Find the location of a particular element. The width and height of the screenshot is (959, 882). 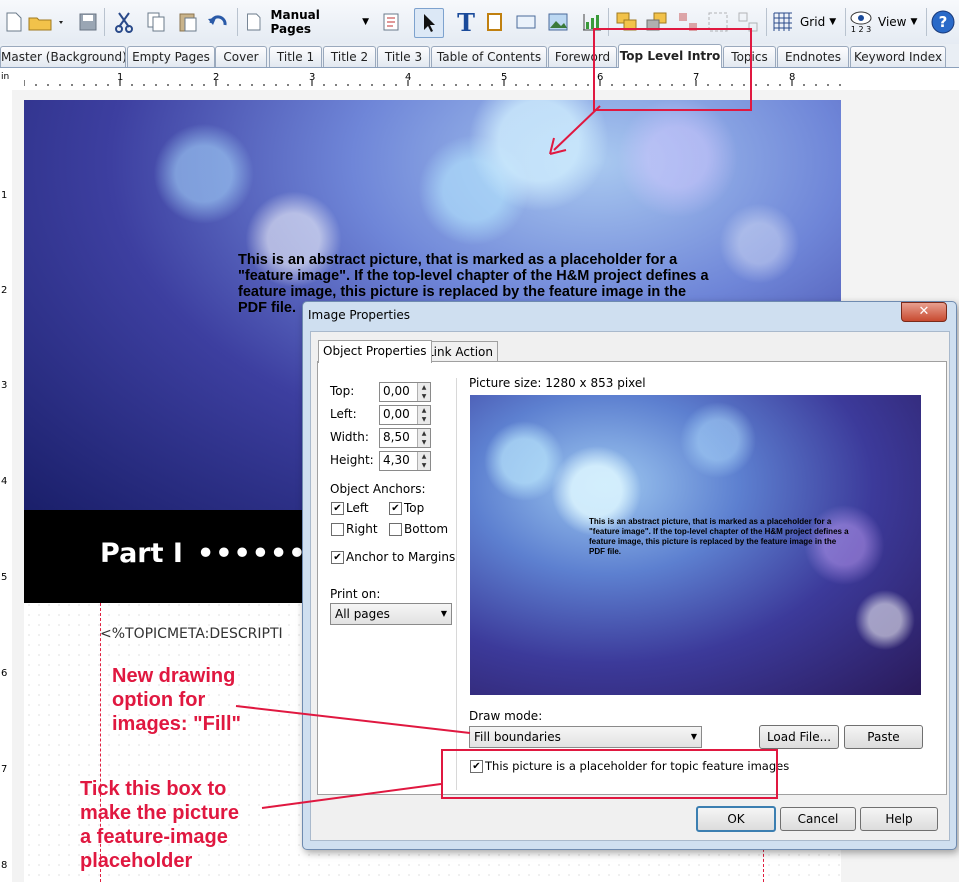

tick-note-connector is located at coordinates (351, 796).